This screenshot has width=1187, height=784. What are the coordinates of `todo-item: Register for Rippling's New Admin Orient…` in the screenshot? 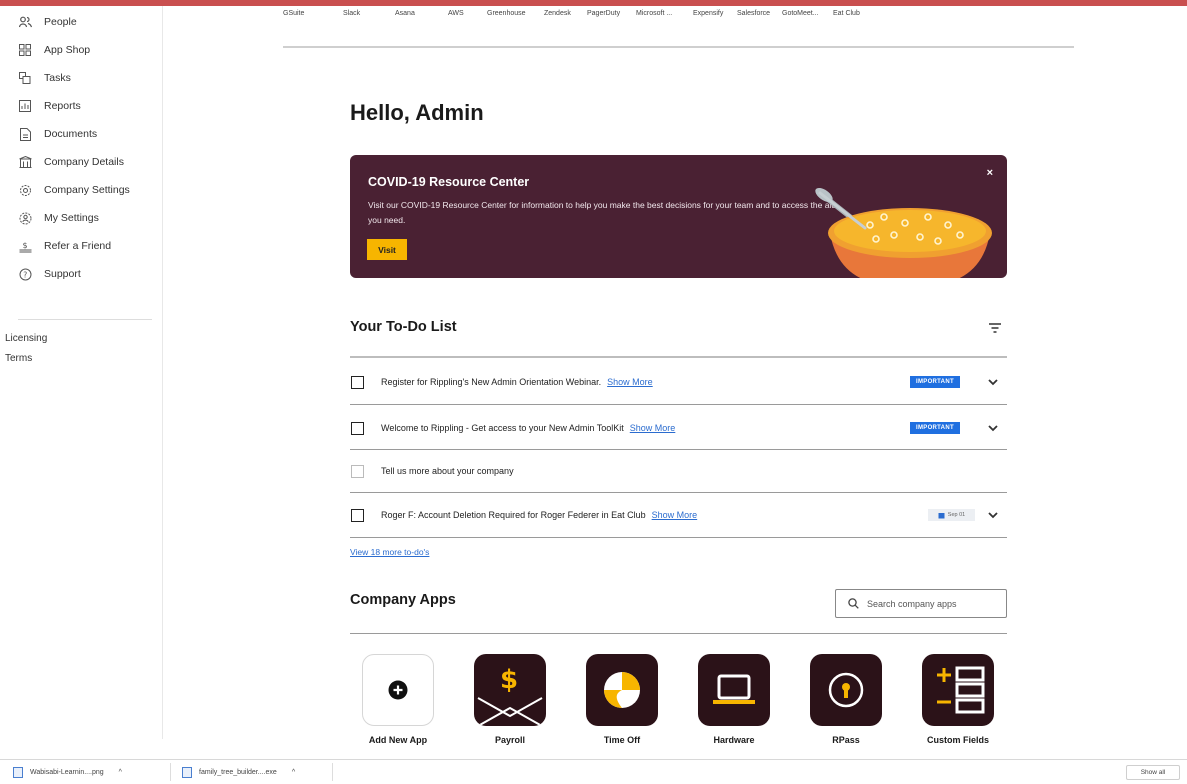 It's located at (678, 382).